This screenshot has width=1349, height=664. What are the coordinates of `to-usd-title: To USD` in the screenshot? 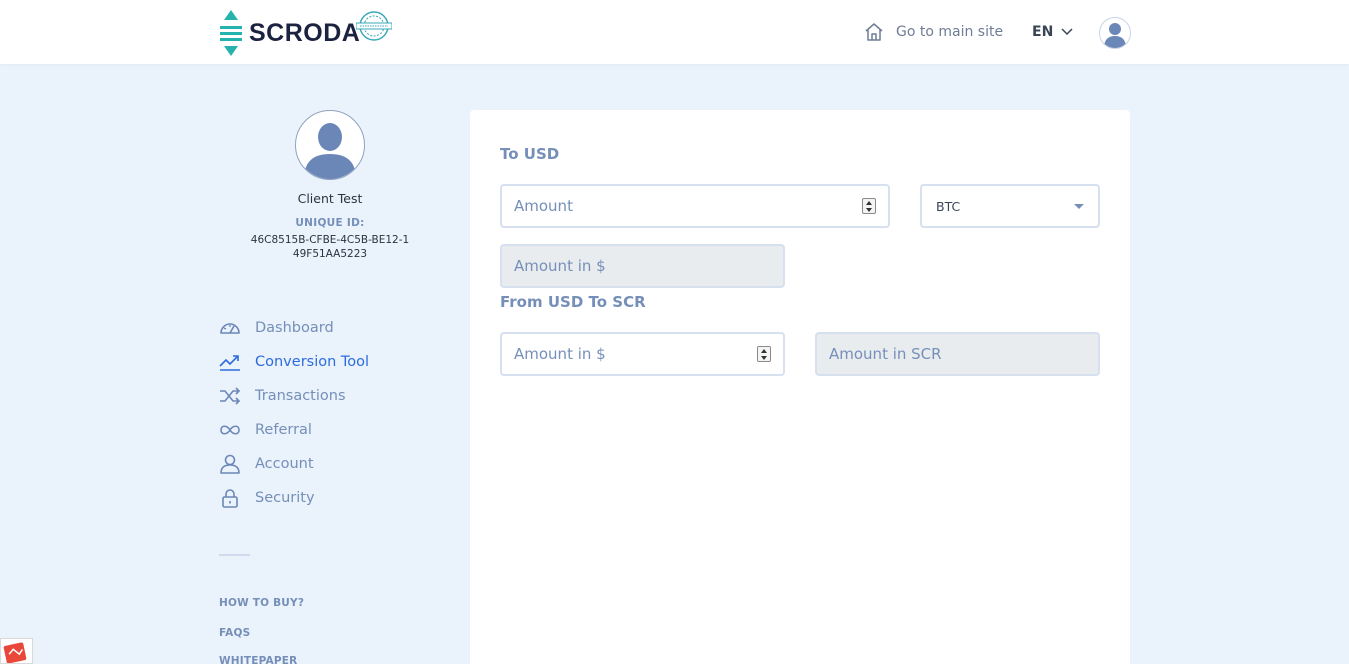 It's located at (530, 154).